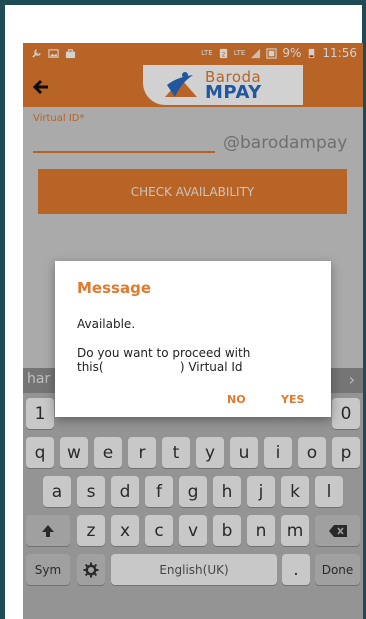 The height and width of the screenshot is (619, 366). Describe the element at coordinates (114, 288) in the screenshot. I see `dialog-title: Message` at that location.